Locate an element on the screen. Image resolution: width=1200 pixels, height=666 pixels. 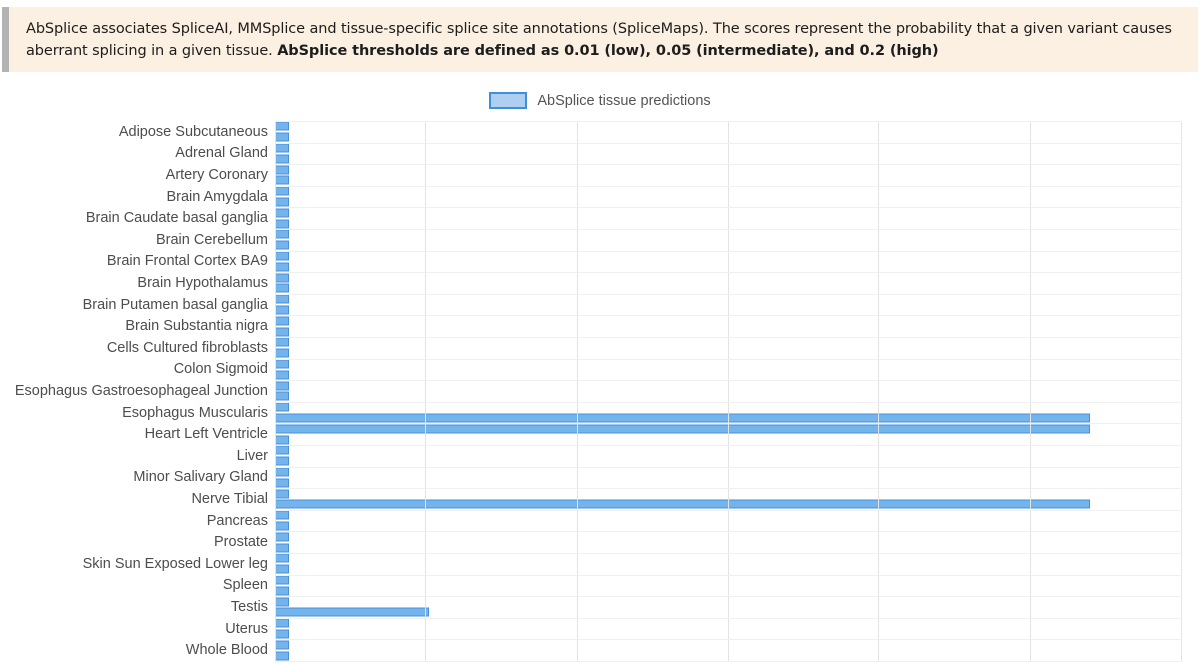
y-axis-label: Minor Salivary Gland is located at coordinates (200, 477).